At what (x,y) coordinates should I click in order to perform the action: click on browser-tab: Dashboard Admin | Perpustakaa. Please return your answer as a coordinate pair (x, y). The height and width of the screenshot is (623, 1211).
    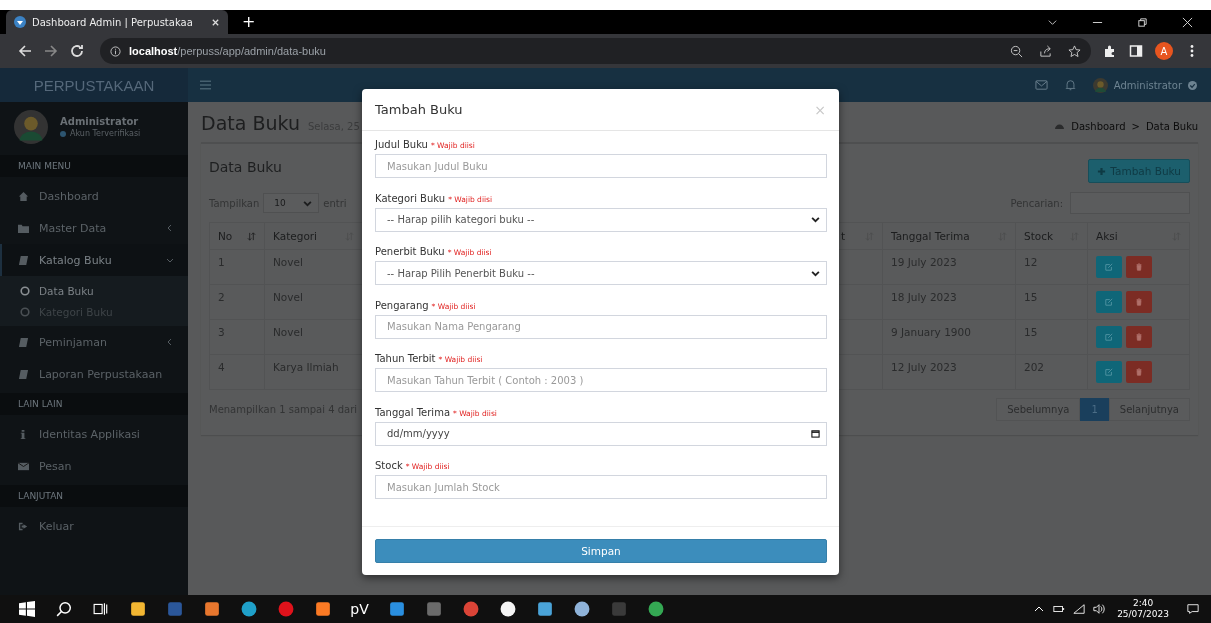
    Looking at the image, I should click on (117, 22).